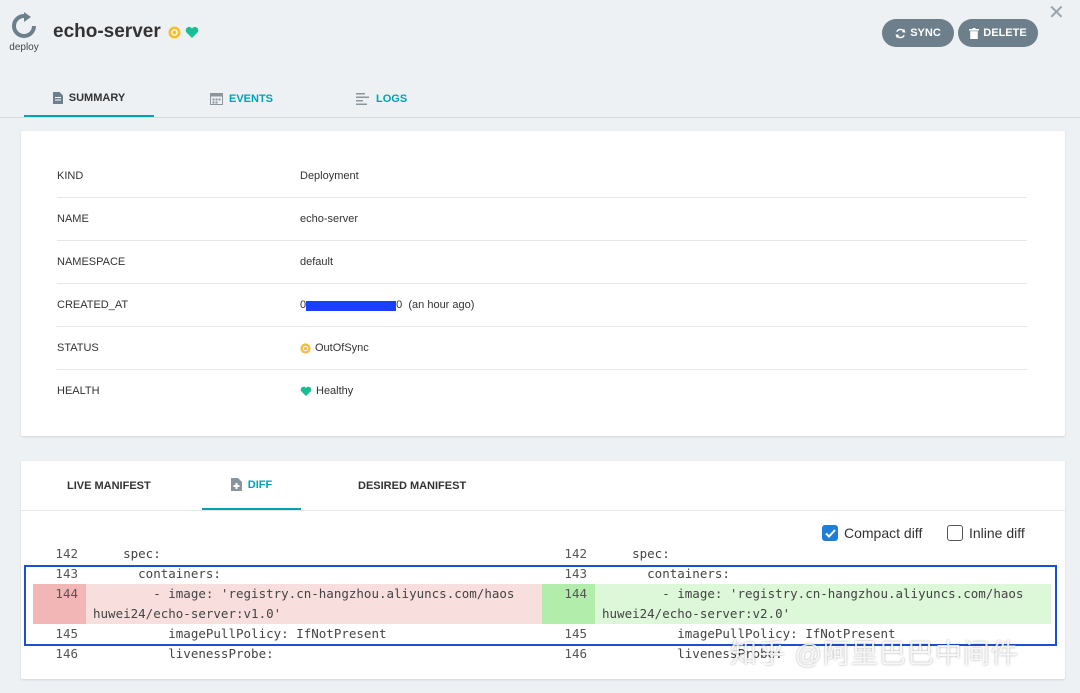  I want to click on trash-icon, so click(974, 33).